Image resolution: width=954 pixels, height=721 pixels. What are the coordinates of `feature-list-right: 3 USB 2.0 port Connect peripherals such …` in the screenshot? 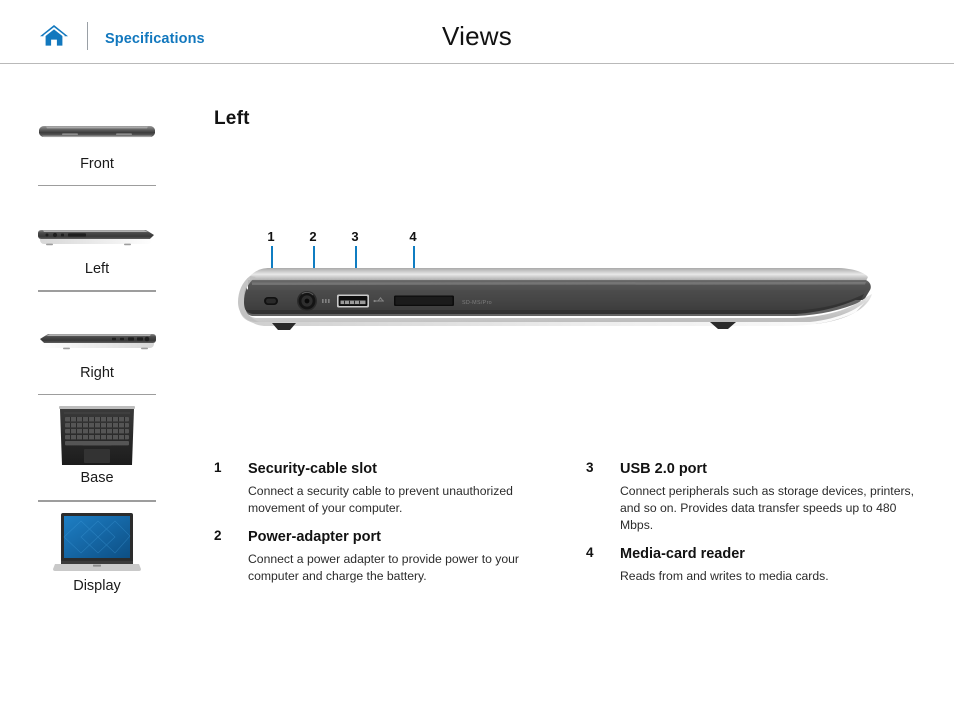 It's located at (756, 528).